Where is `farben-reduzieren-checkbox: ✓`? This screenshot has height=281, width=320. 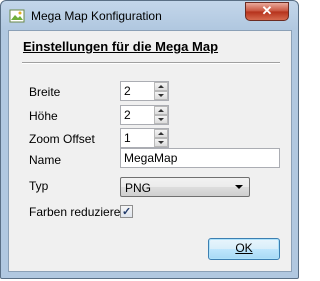
farben-reduzieren-checkbox: ✓ is located at coordinates (126, 211).